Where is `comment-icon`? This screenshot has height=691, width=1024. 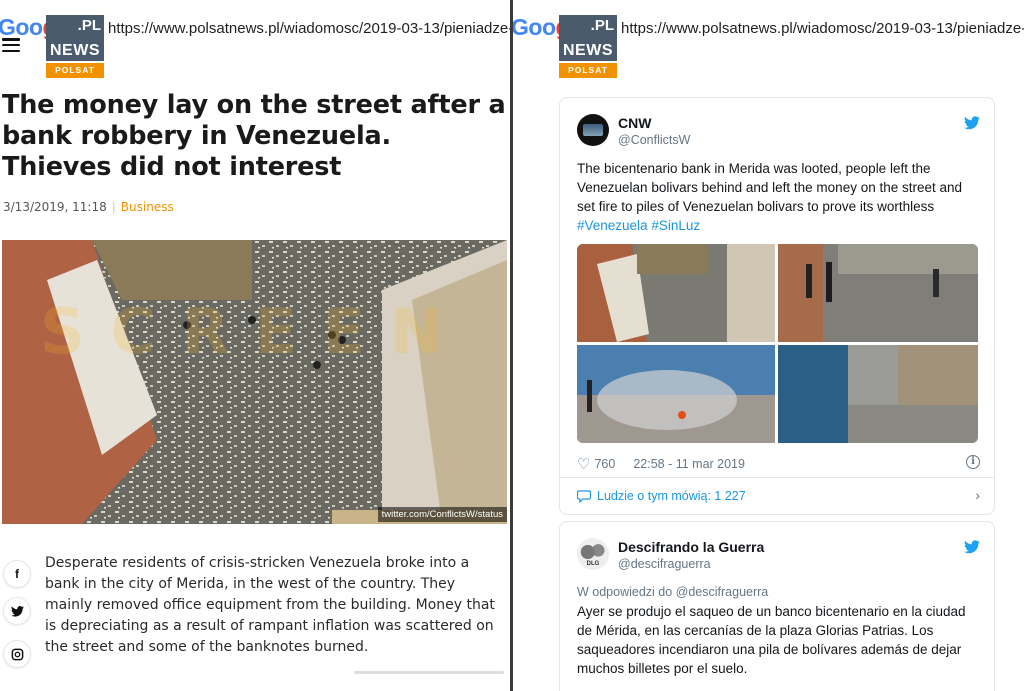
comment-icon is located at coordinates (584, 496).